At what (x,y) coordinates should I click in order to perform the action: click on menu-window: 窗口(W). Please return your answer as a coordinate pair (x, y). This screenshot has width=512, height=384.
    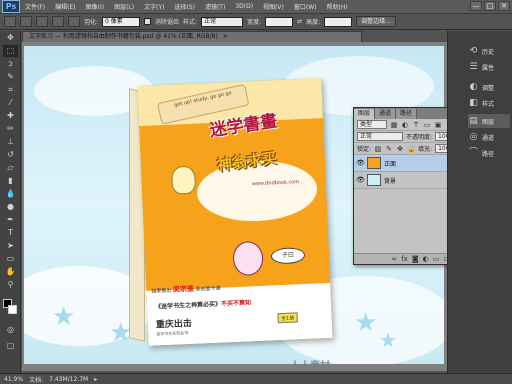
    Looking at the image, I should click on (305, 6).